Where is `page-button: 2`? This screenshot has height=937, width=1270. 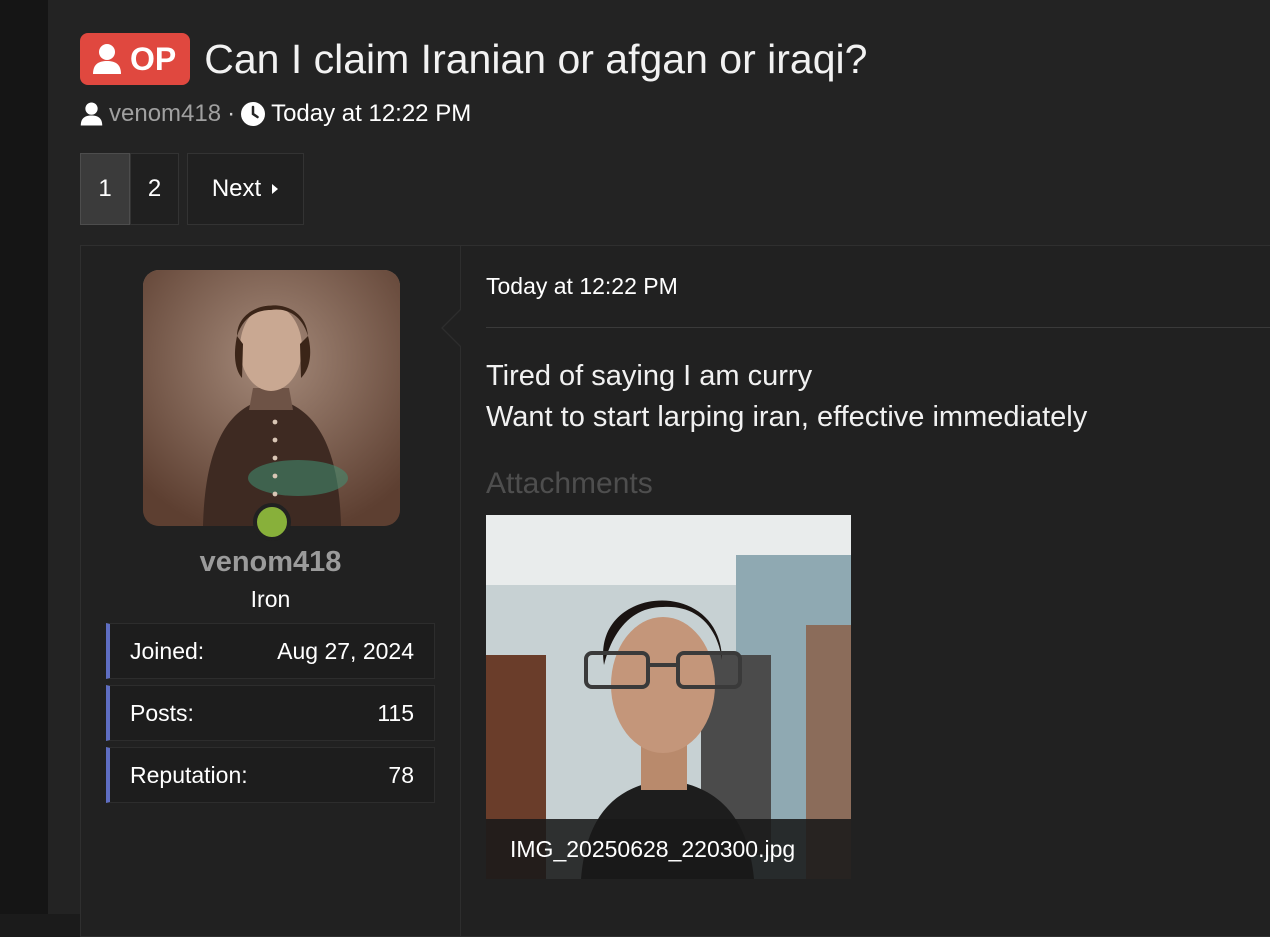
page-button: 2 is located at coordinates (154, 189).